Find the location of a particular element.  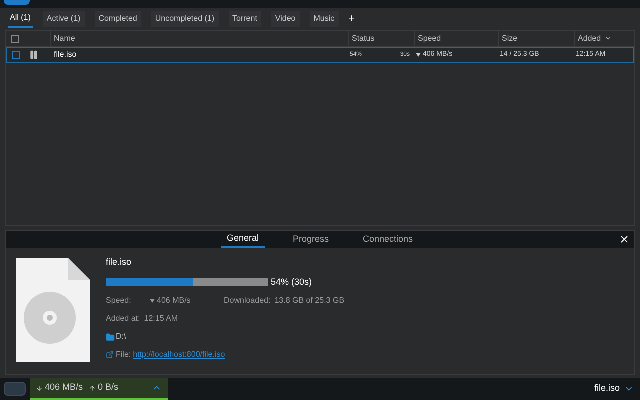

details-tab: Progress is located at coordinates (310, 239).